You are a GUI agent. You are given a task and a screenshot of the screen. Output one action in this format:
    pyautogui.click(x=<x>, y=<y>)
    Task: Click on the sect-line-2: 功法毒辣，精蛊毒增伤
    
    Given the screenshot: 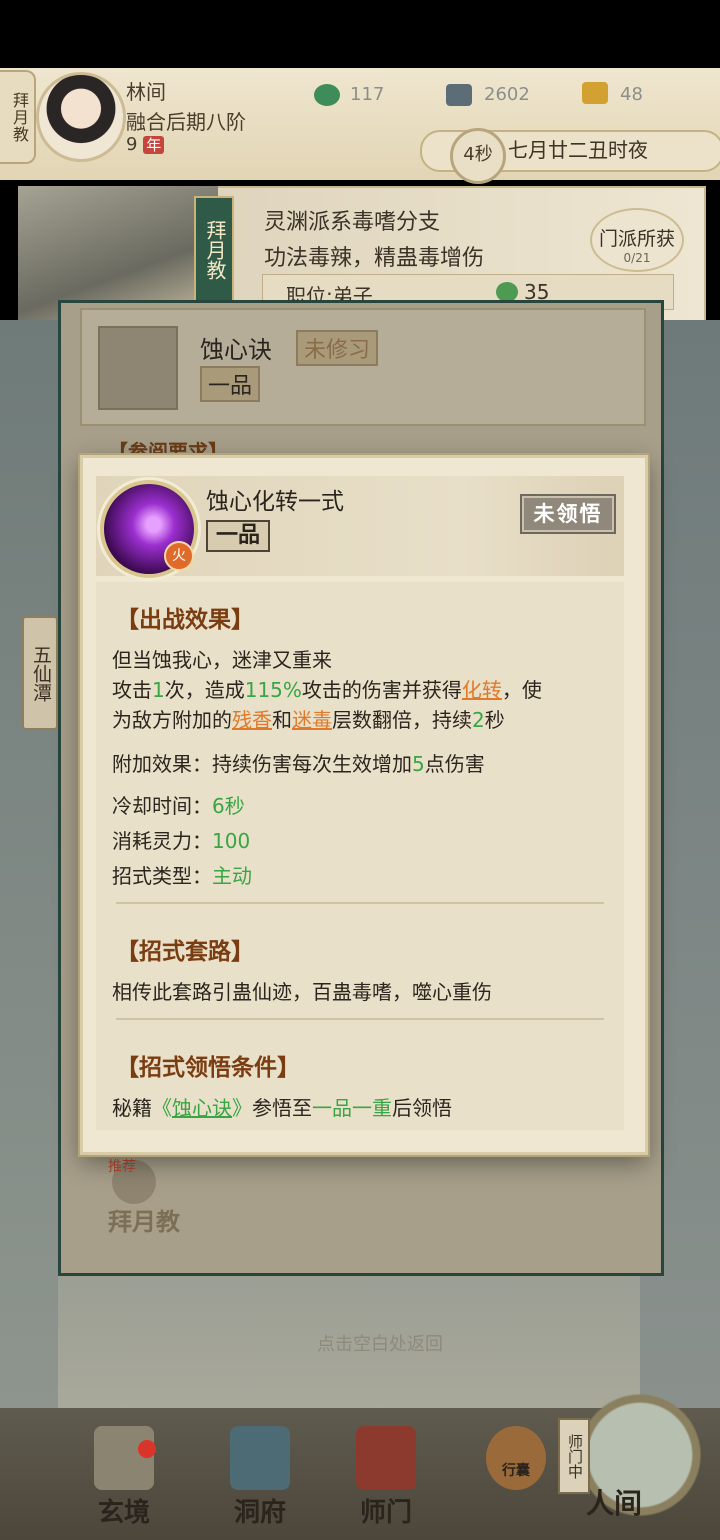 What is the action you would take?
    pyautogui.click(x=374, y=258)
    